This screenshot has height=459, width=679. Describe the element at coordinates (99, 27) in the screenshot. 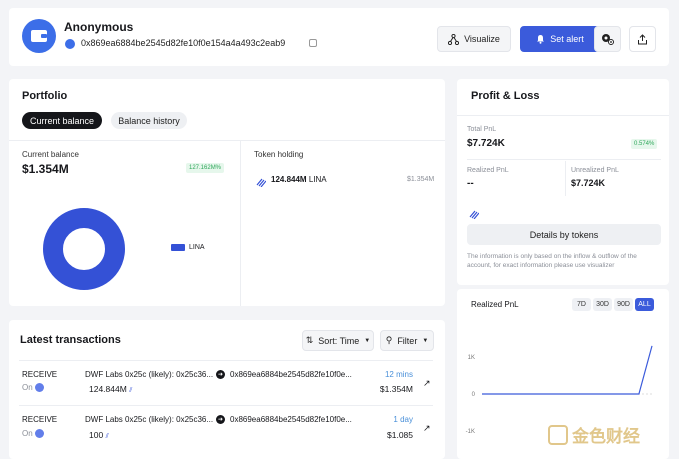

I see `account-name: Anonymous` at that location.